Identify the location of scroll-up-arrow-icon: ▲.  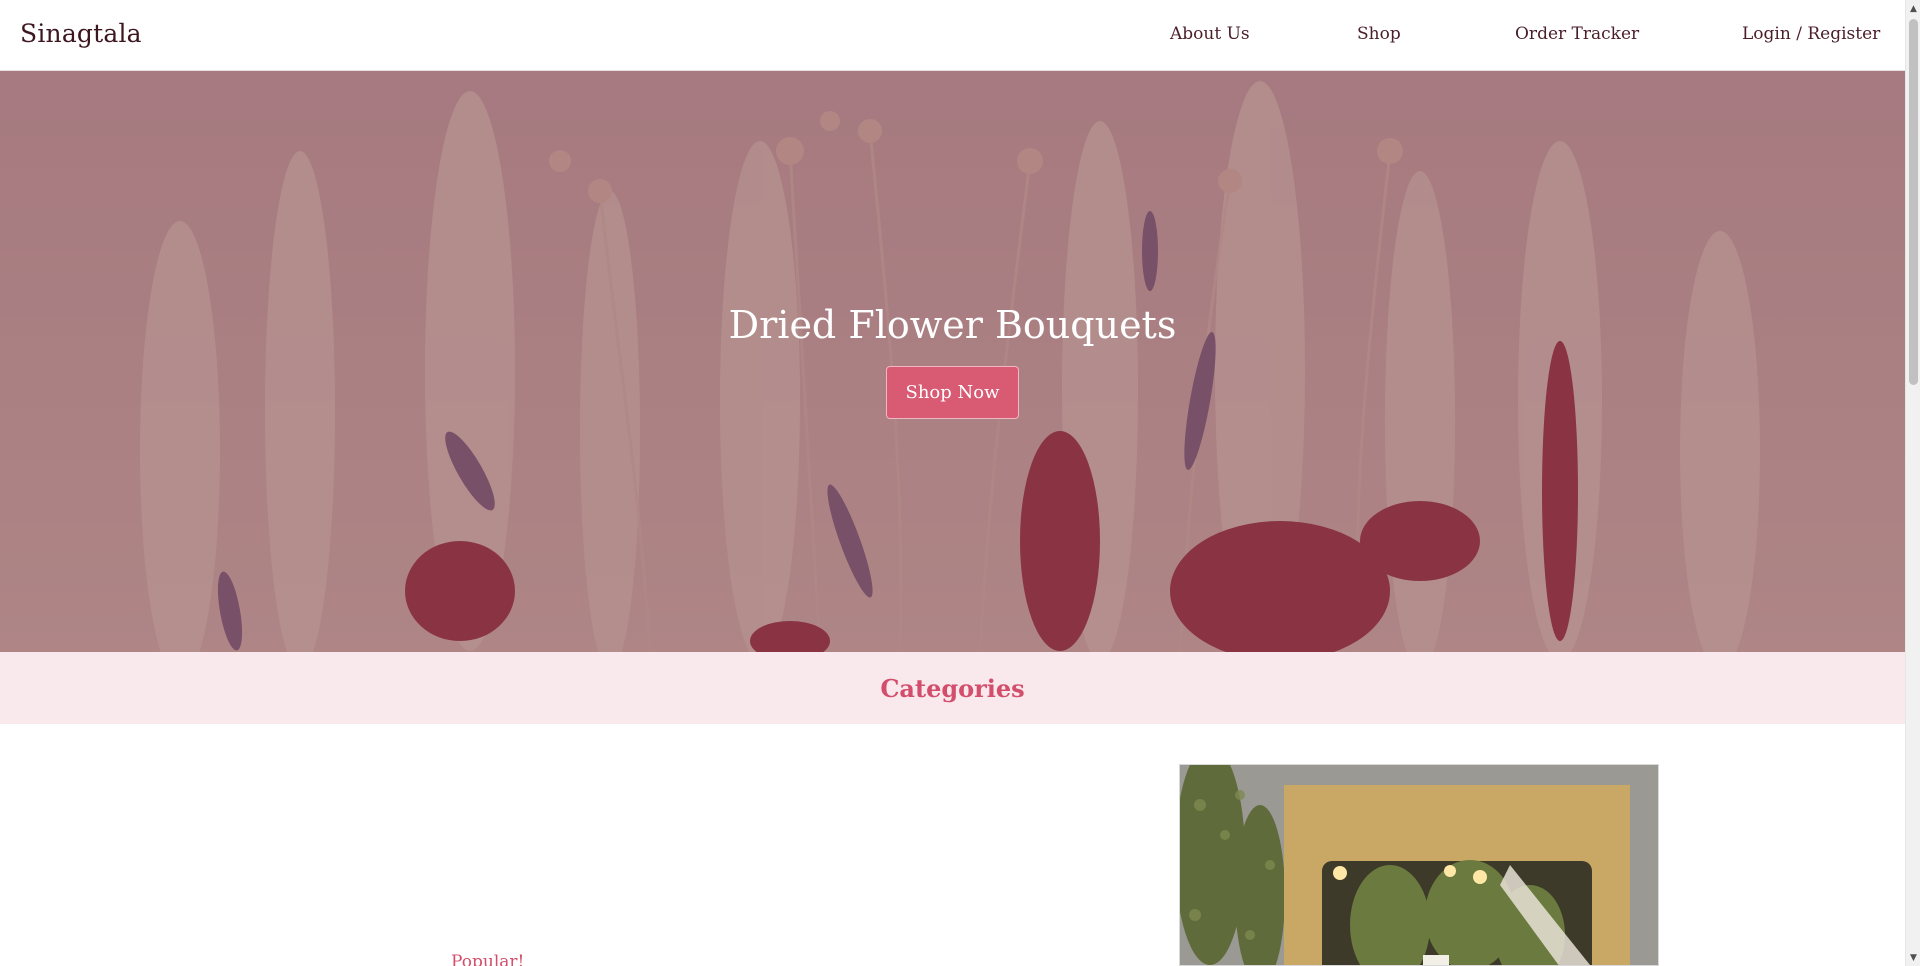
(1913, 8).